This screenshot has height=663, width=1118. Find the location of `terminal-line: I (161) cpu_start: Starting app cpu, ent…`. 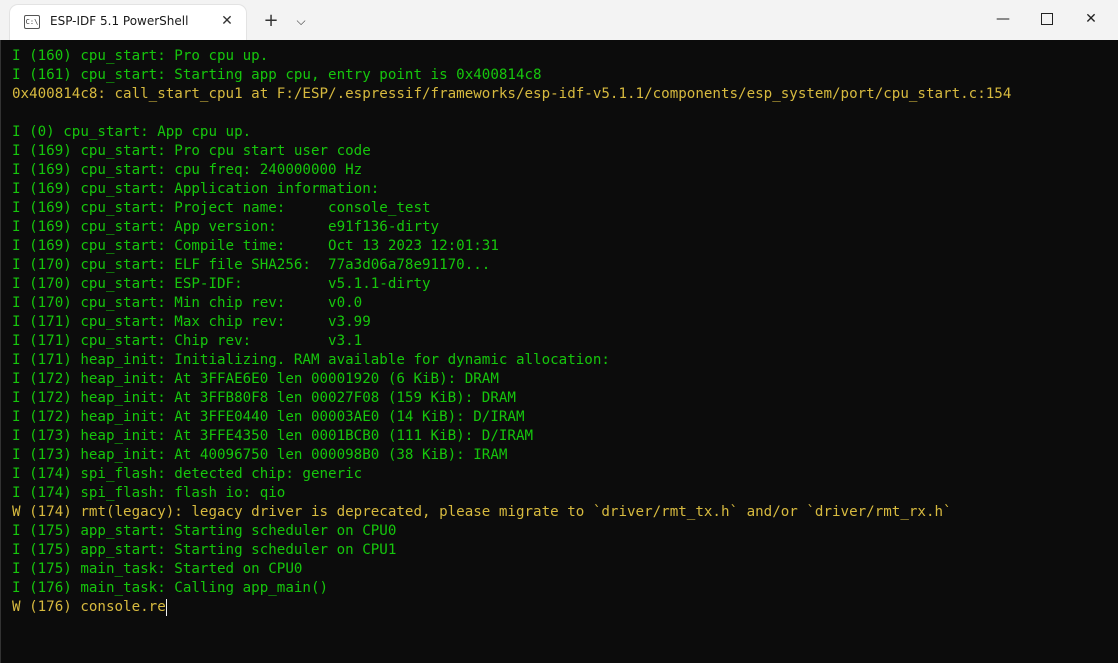

terminal-line: I (161) cpu_start: Starting app cpu, ent… is located at coordinates (277, 75).